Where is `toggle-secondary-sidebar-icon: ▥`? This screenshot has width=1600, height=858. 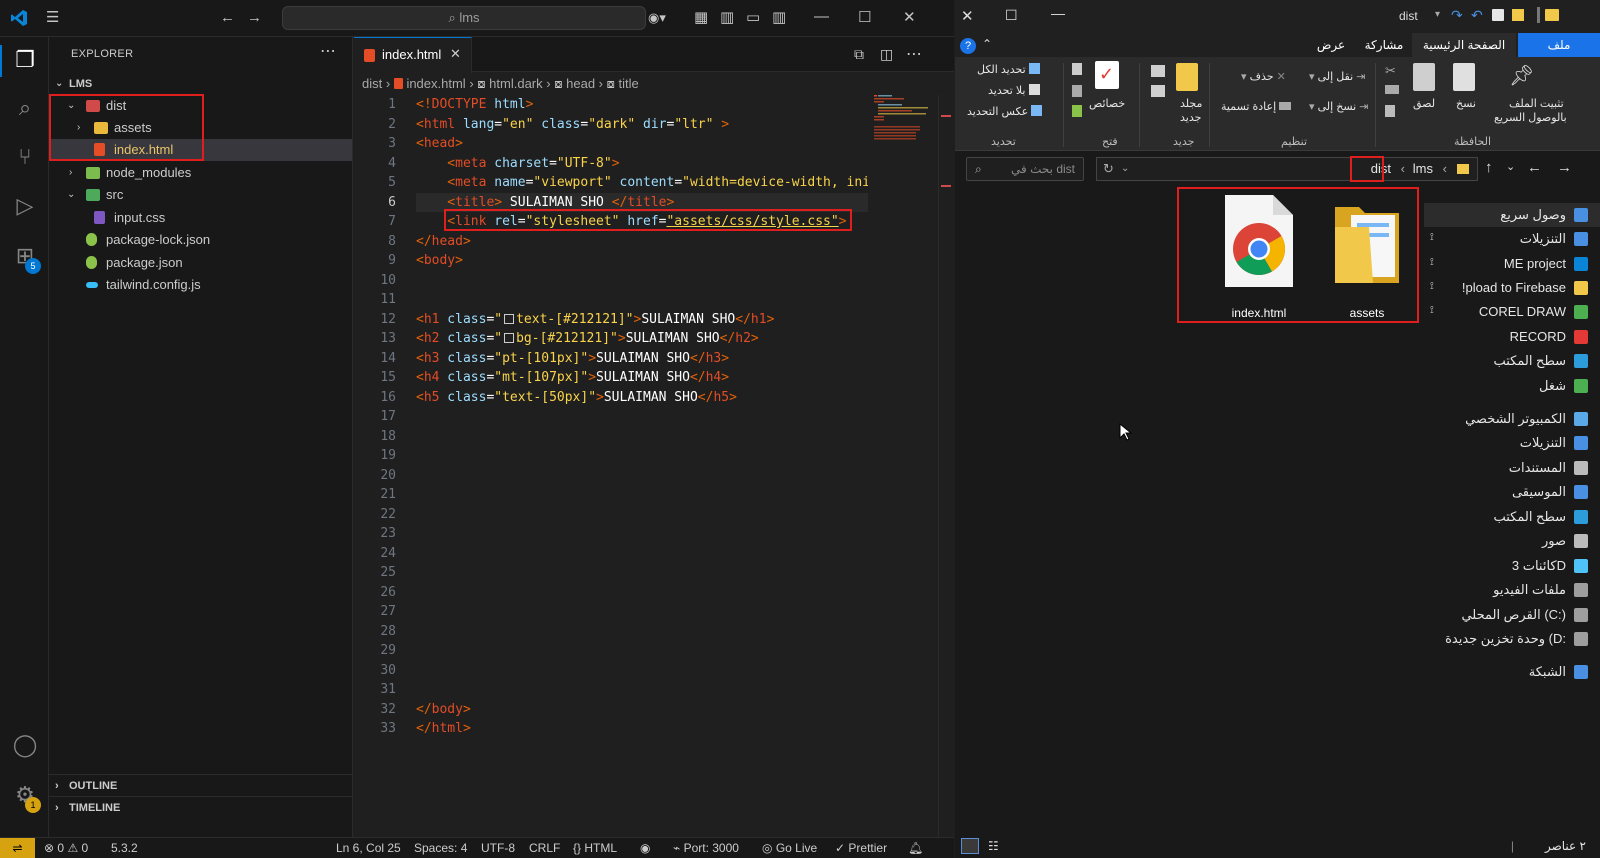
toggle-secondary-sidebar-icon: ▥ is located at coordinates (779, 18).